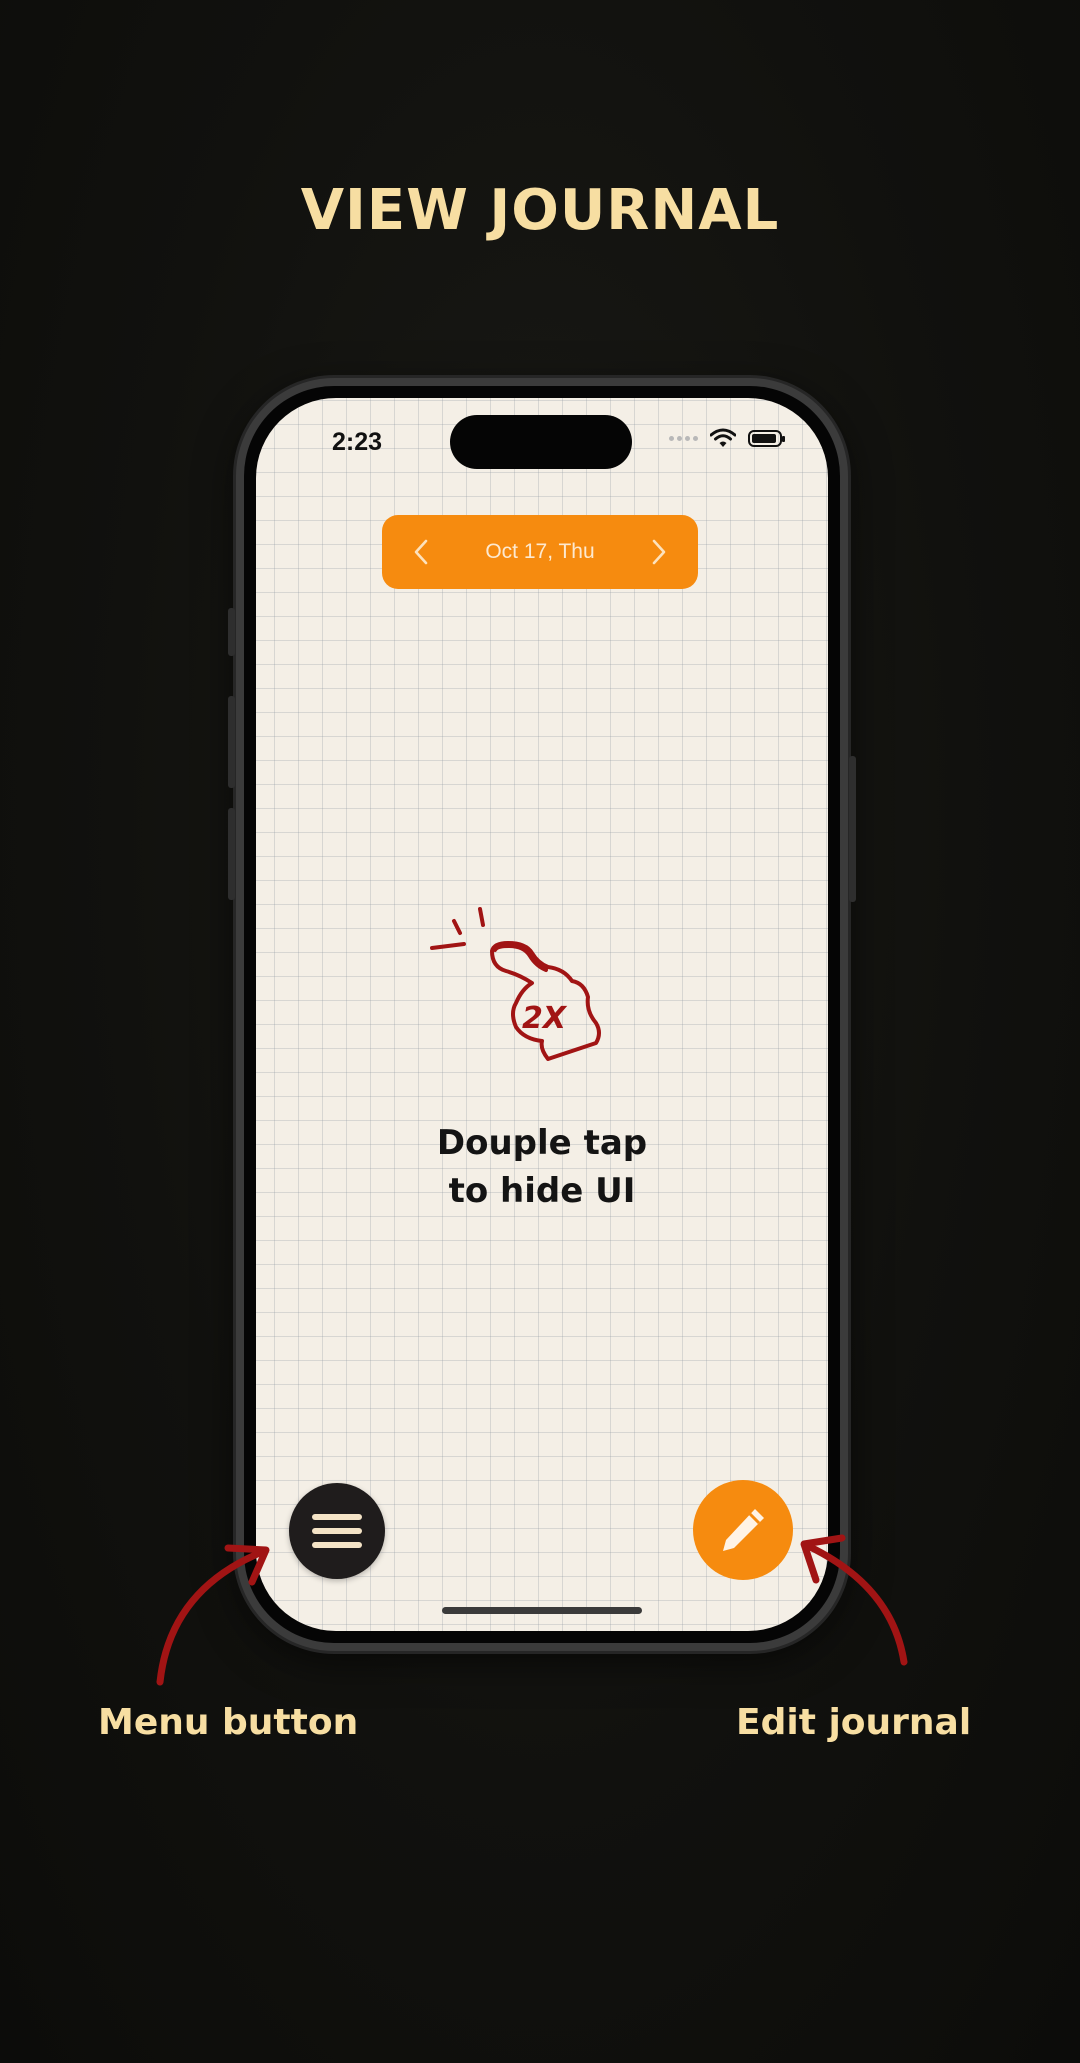  What do you see at coordinates (856, 1604) in the screenshot?
I see `edit-callout-arrow` at bounding box center [856, 1604].